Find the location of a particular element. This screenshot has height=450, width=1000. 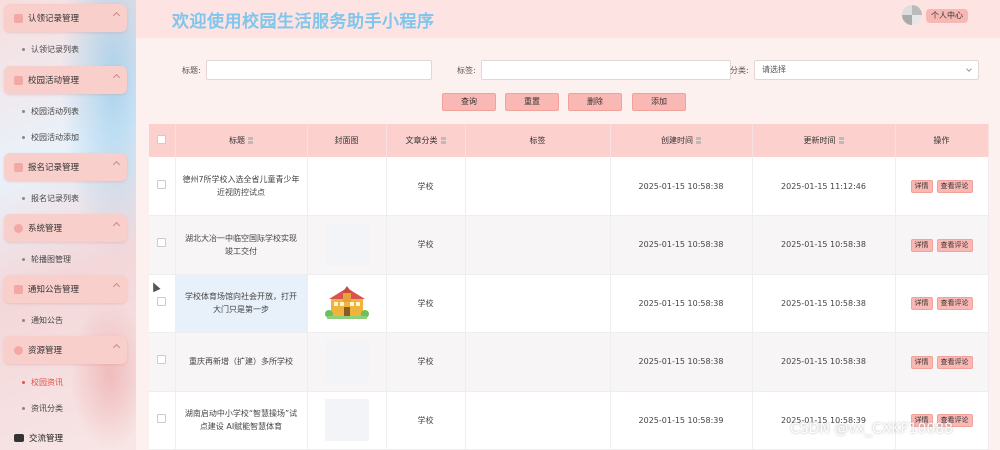

chat-icon is located at coordinates (19, 438).